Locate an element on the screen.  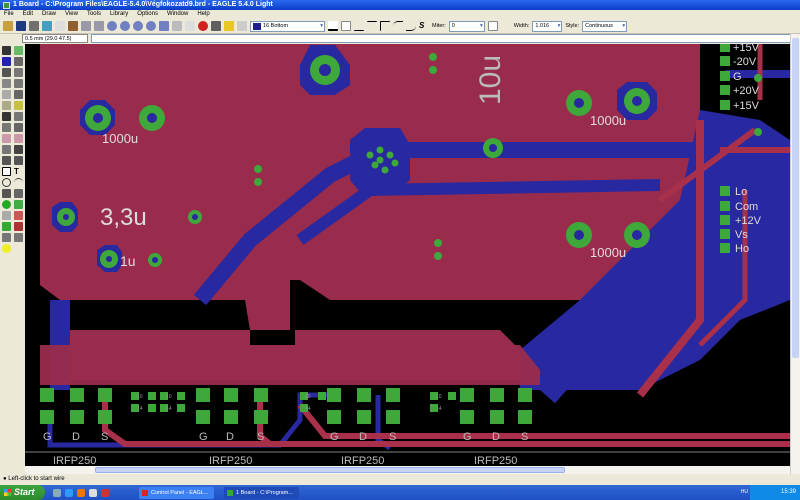
media-icon is located at coordinates (93, 492).